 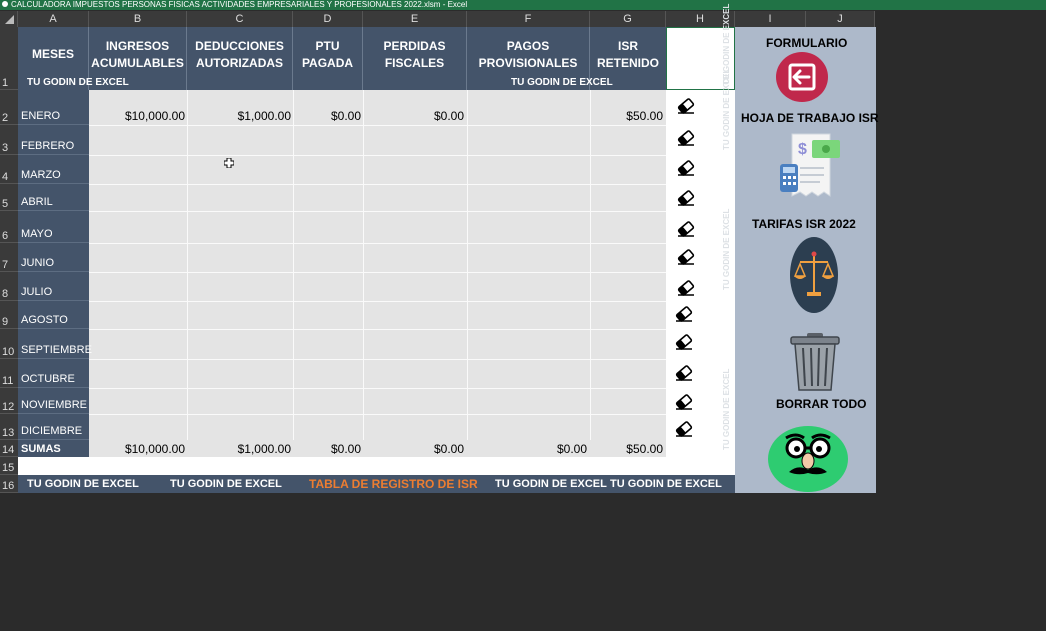 I want to click on month-cell: JULIO, so click(x=53, y=286).